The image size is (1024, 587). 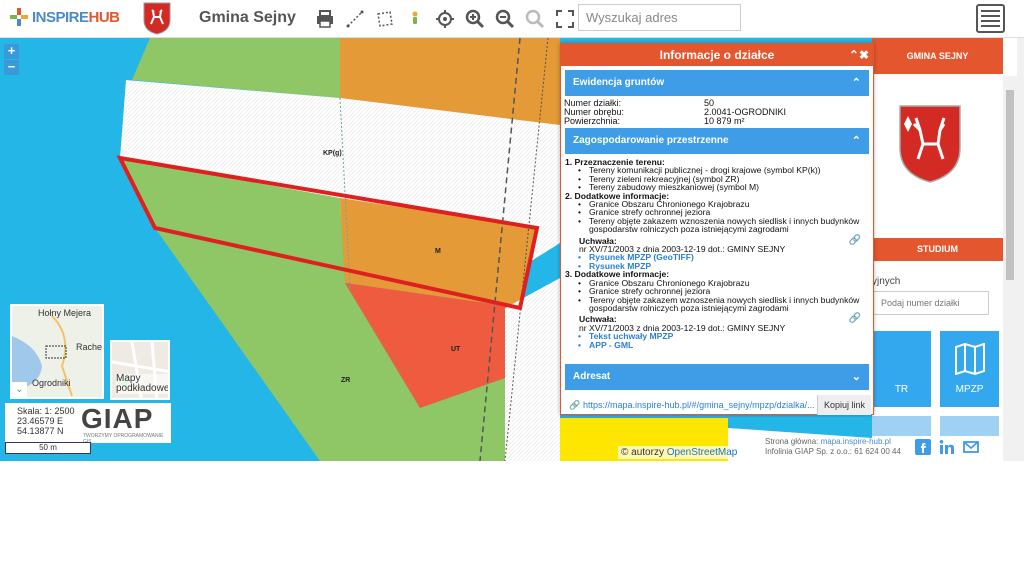 I want to click on kv-value: 10 879 m², so click(x=724, y=121).